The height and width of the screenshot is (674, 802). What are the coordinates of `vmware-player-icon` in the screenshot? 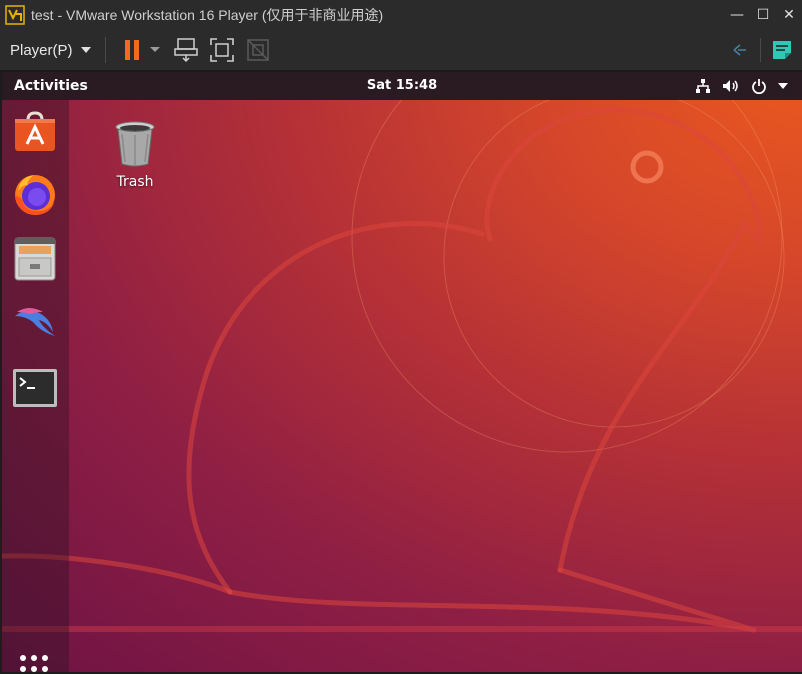 It's located at (15, 15).